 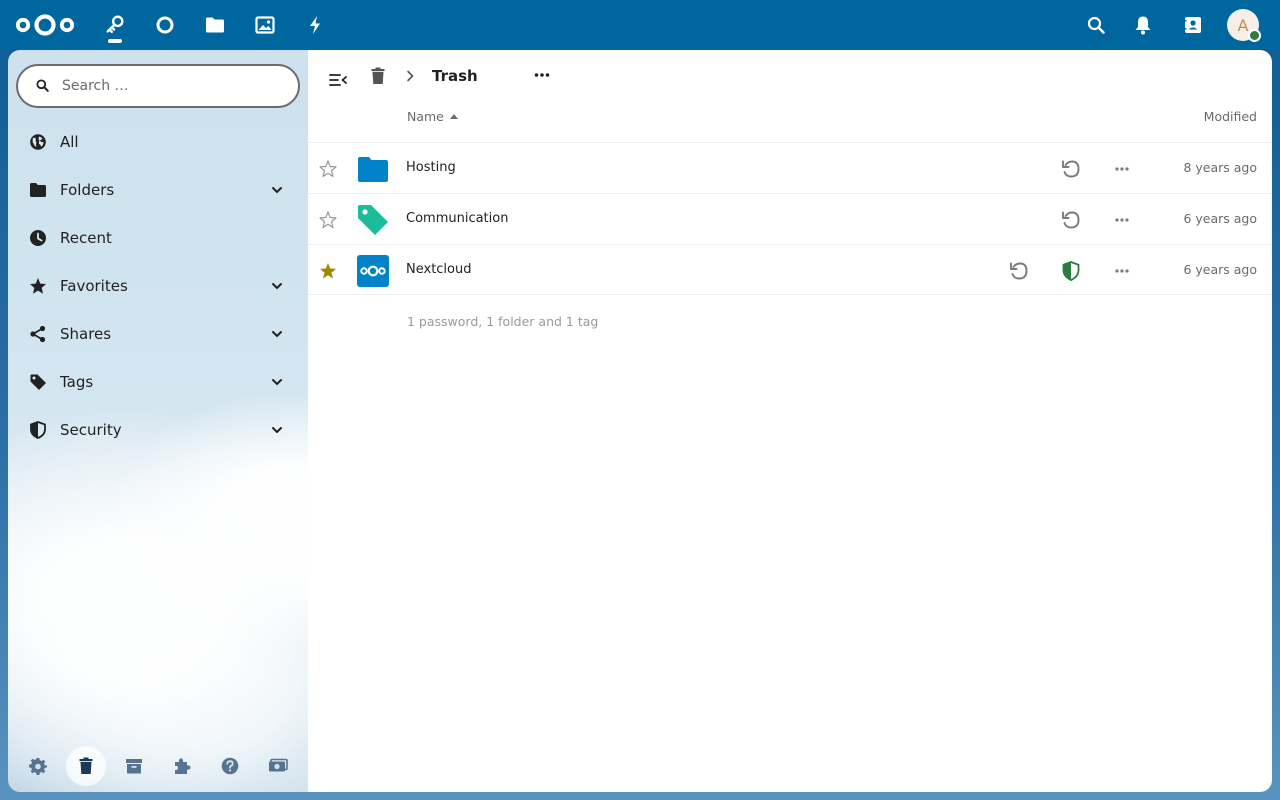 I want to click on sidebar-item-label: All, so click(x=69, y=142).